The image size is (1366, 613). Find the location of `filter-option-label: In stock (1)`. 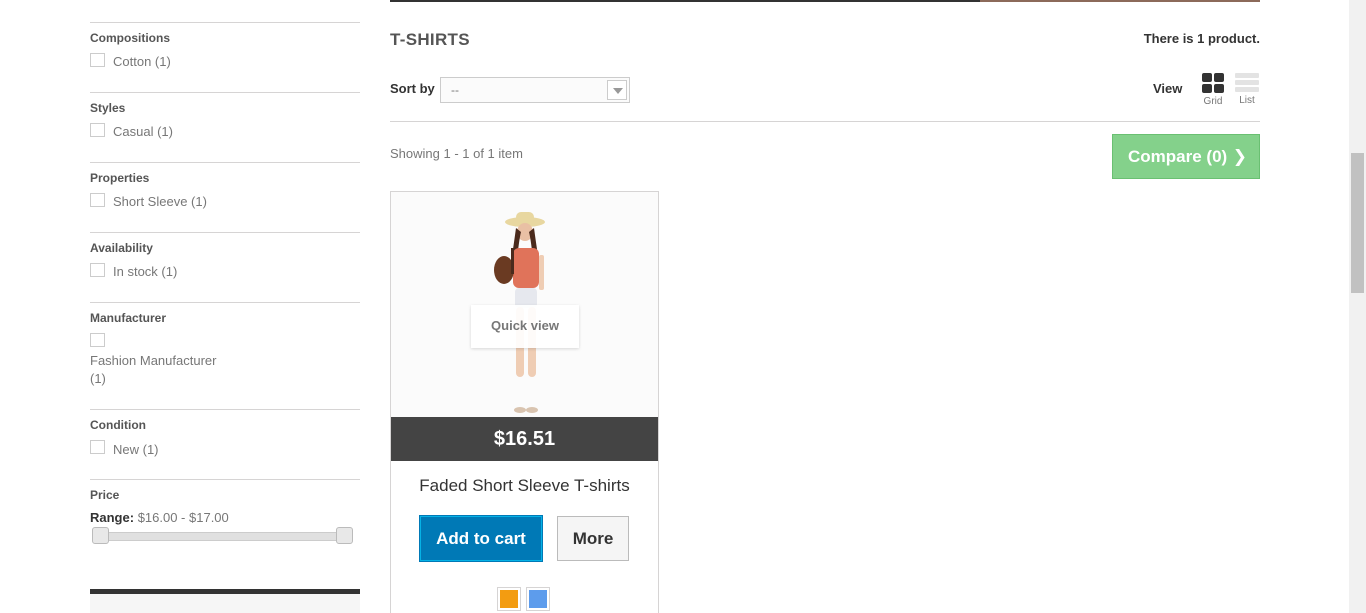

filter-option-label: In stock (1) is located at coordinates (145, 271).